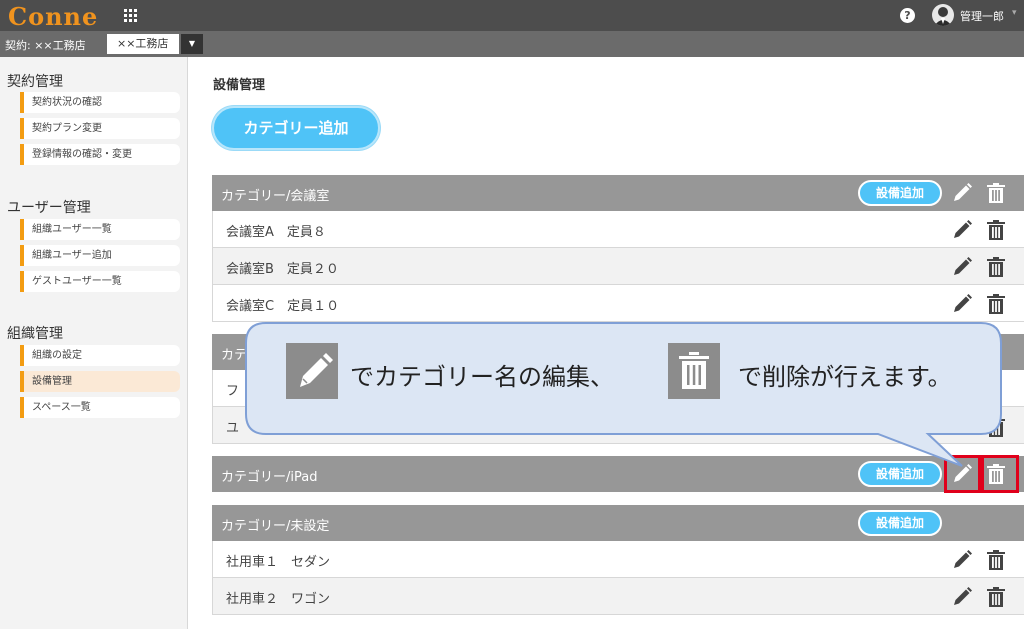  What do you see at coordinates (1000, 474) in the screenshot?
I see `highlight-delete-box` at bounding box center [1000, 474].